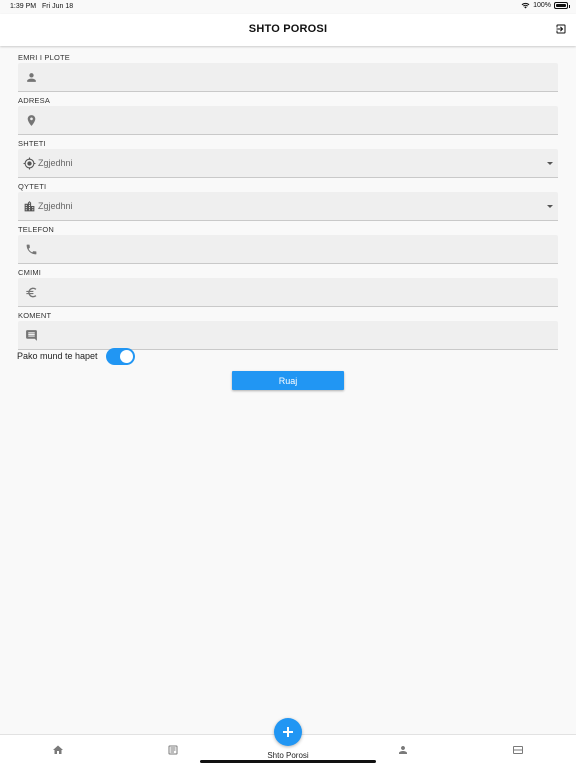  What do you see at coordinates (297, 249) in the screenshot?
I see `phone-input` at bounding box center [297, 249].